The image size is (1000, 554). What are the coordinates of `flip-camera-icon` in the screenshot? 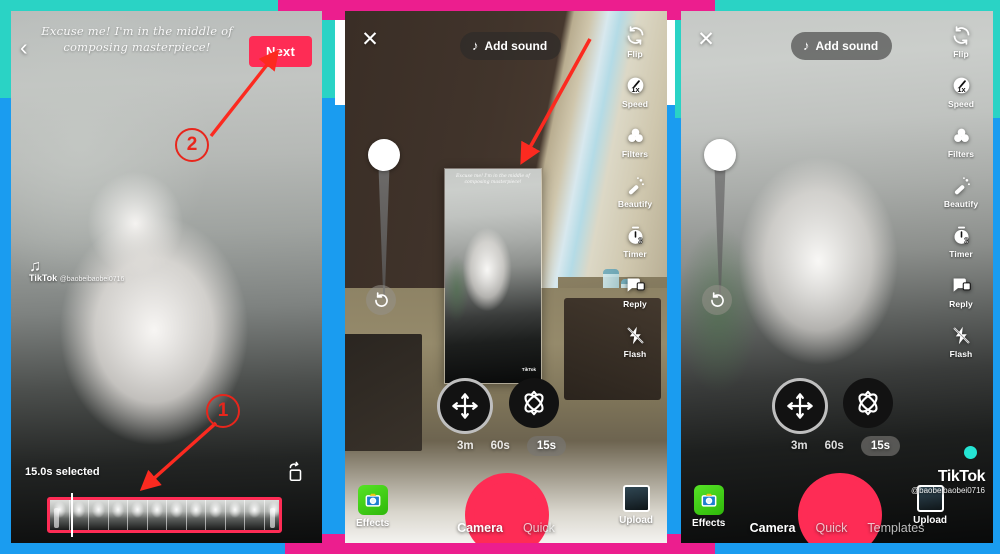 It's located at (961, 35).